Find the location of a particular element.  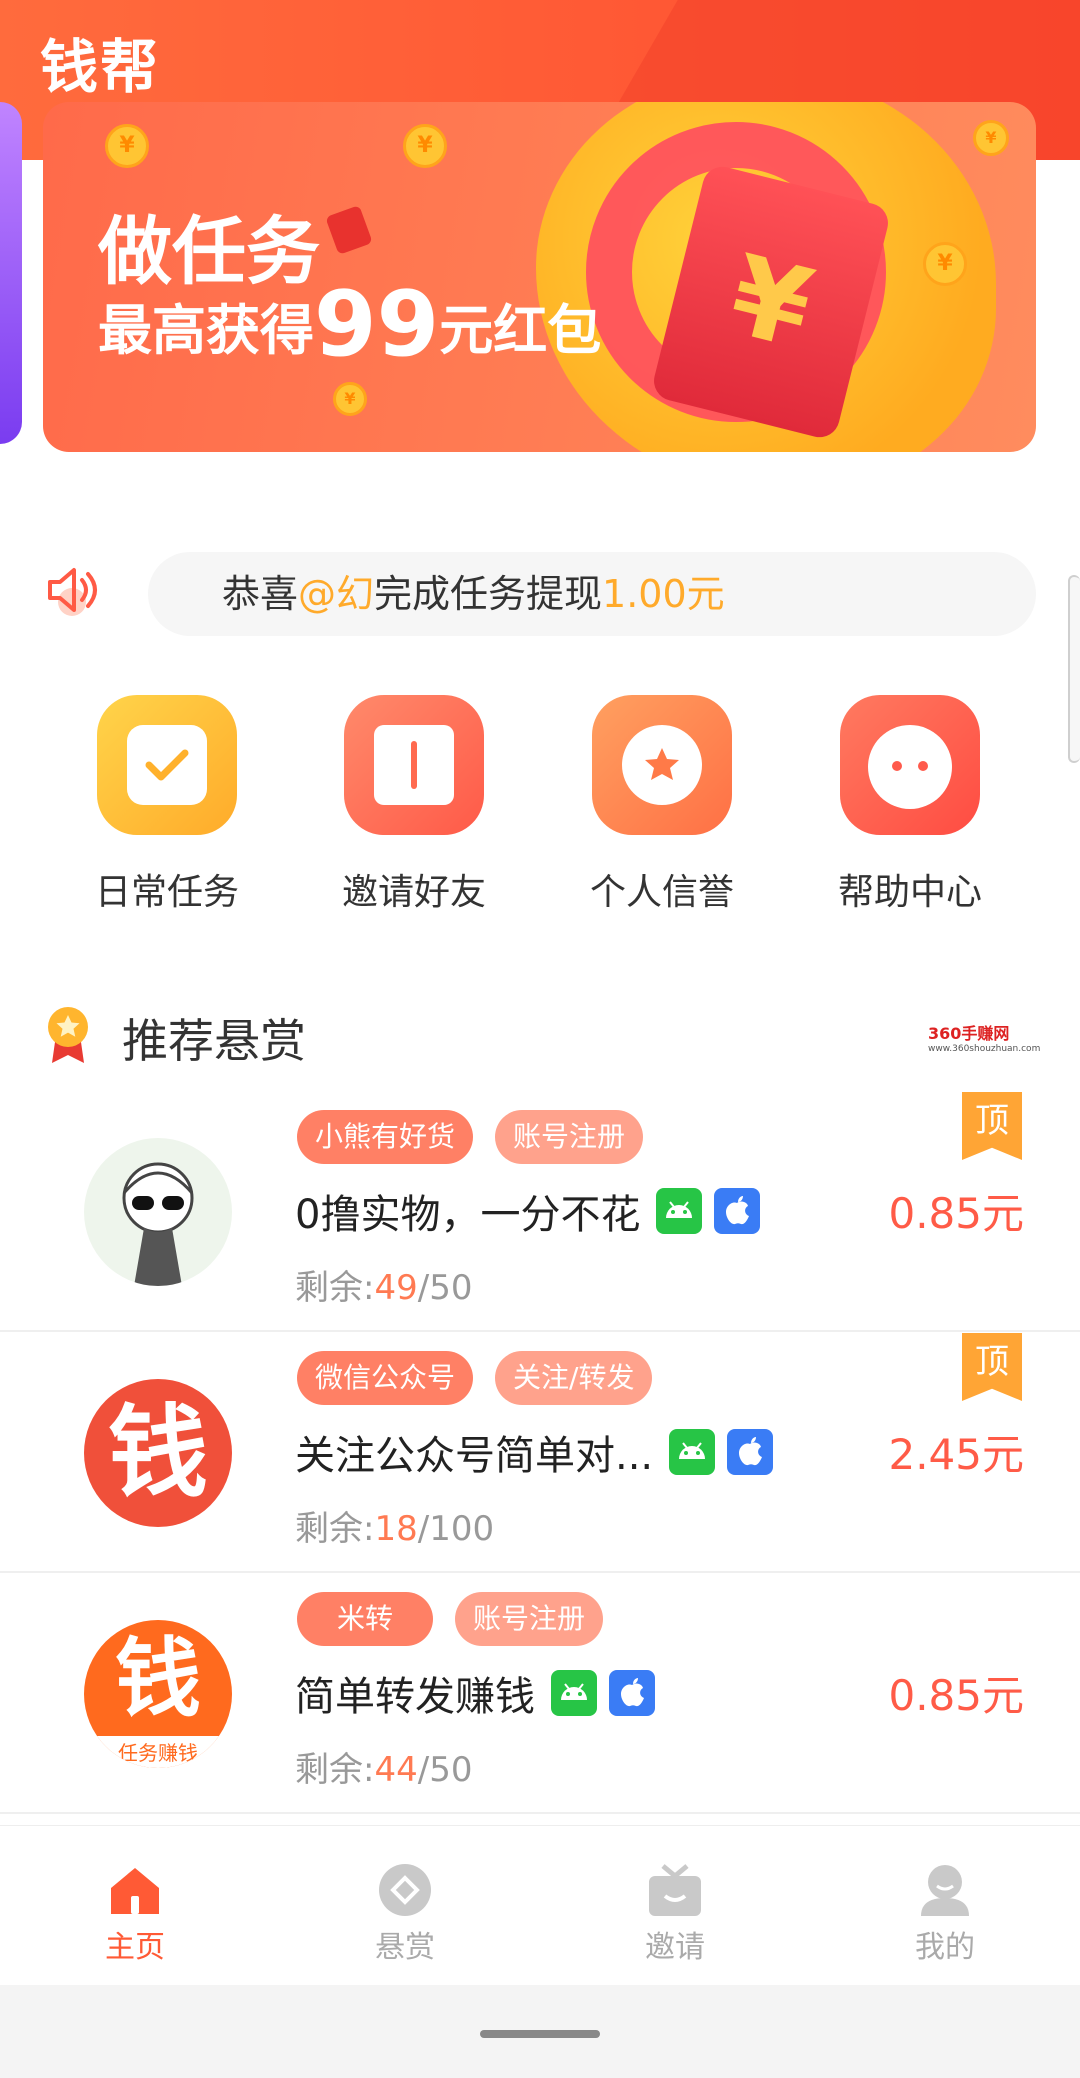

quick-item-help: 帮助中心 is located at coordinates (910, 805).